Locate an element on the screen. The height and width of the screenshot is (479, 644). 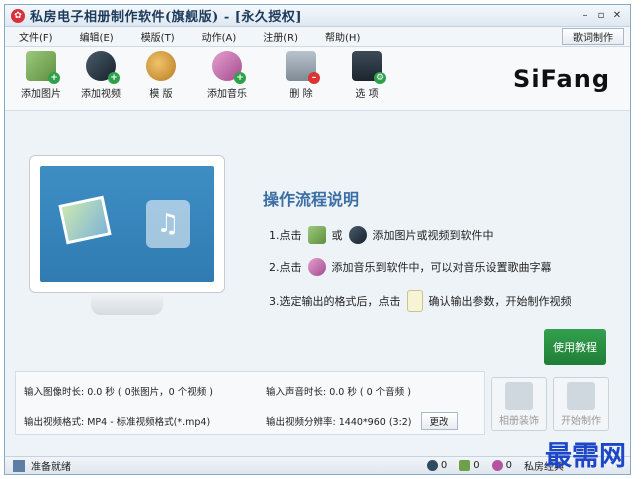
options-icon: ⚙ is located at coordinates (369, 67).